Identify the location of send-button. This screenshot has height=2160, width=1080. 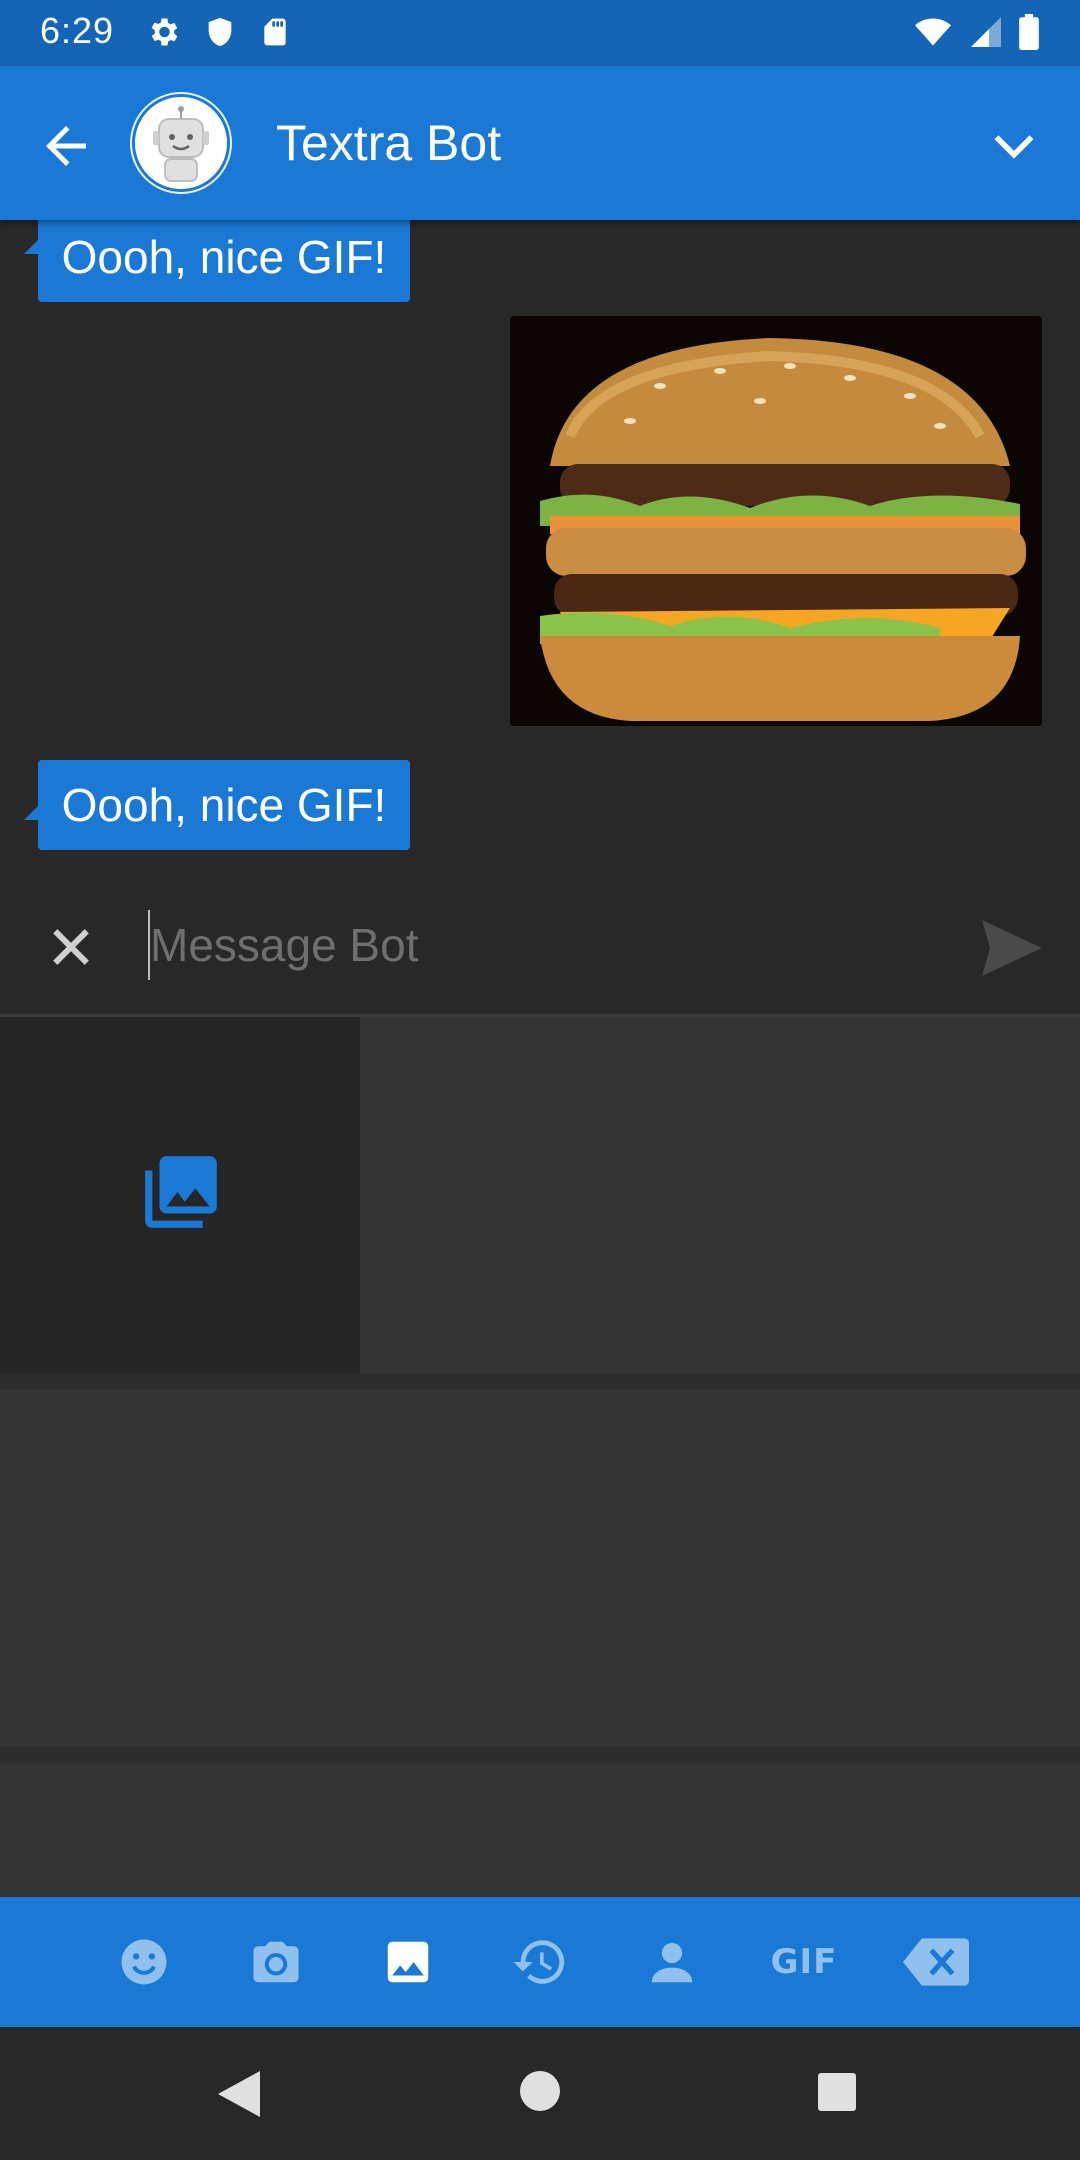
(1012, 948).